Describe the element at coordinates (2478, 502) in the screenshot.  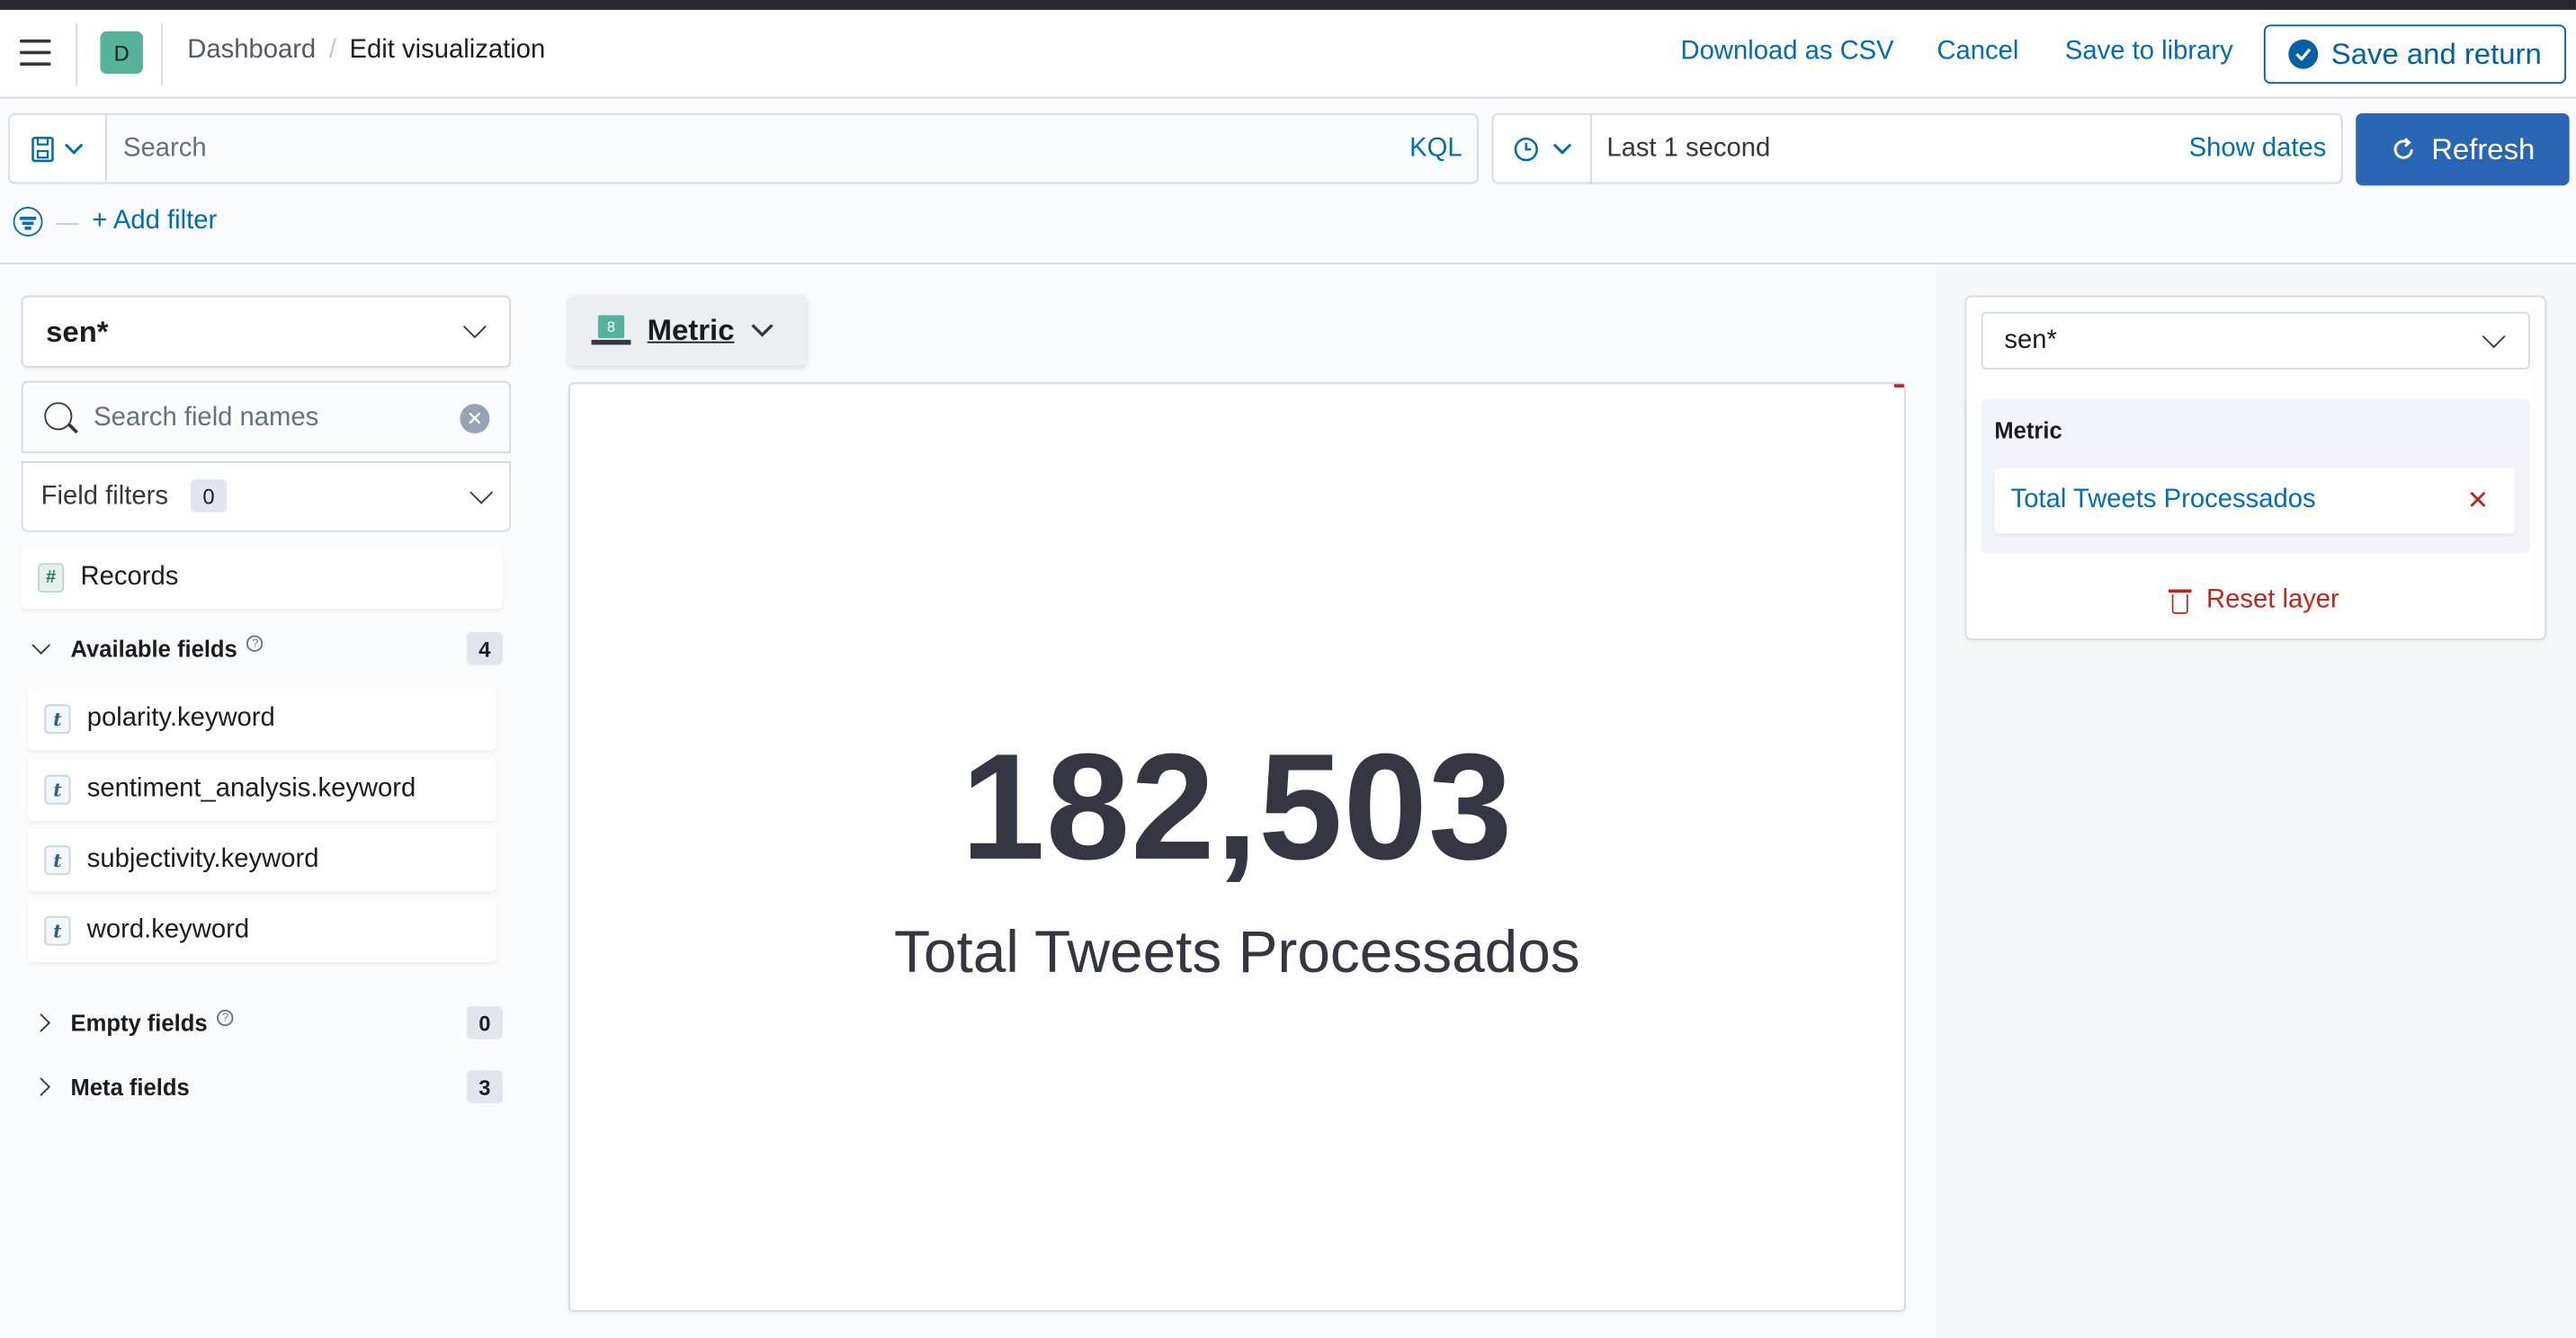
I see `remove-dimension-icon: ✕` at that location.